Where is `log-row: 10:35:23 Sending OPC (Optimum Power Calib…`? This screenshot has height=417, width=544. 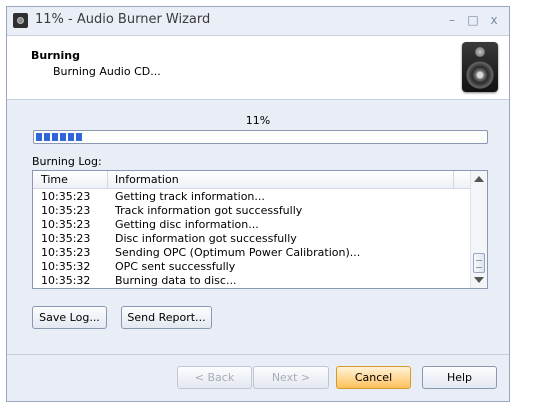
log-row: 10:35:23 Sending OPC (Optimum Power Calib… is located at coordinates (251, 253).